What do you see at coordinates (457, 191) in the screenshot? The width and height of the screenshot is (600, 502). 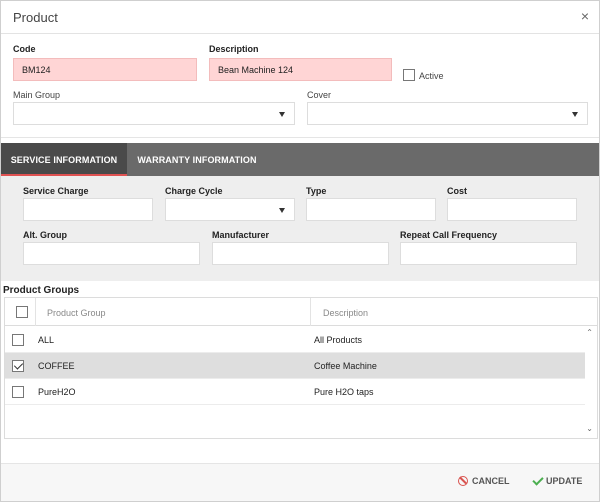 I see `cost-label: Cost` at bounding box center [457, 191].